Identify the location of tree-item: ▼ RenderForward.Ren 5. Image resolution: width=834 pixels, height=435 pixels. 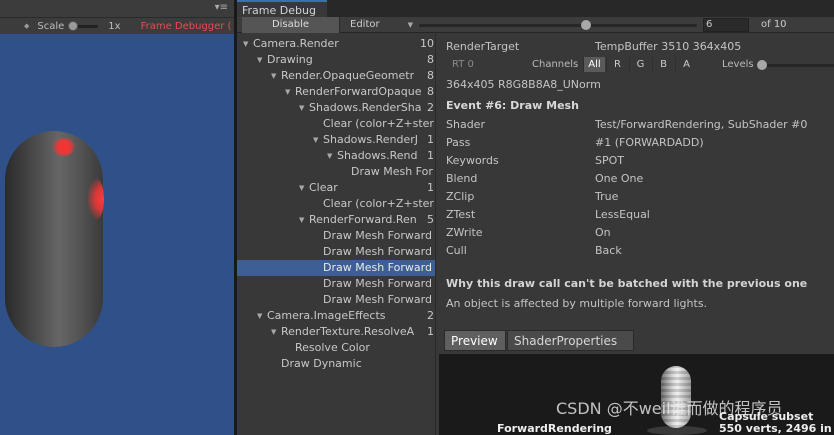
(336, 220).